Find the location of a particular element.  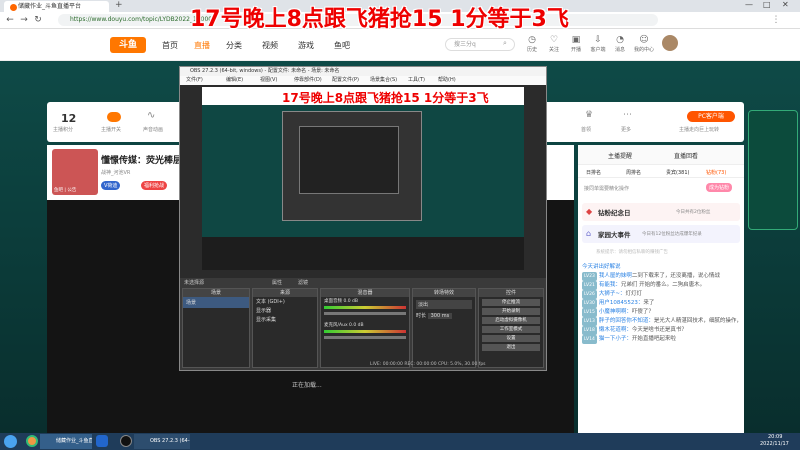

close-icon: ✕ is located at coordinates (785, 4).